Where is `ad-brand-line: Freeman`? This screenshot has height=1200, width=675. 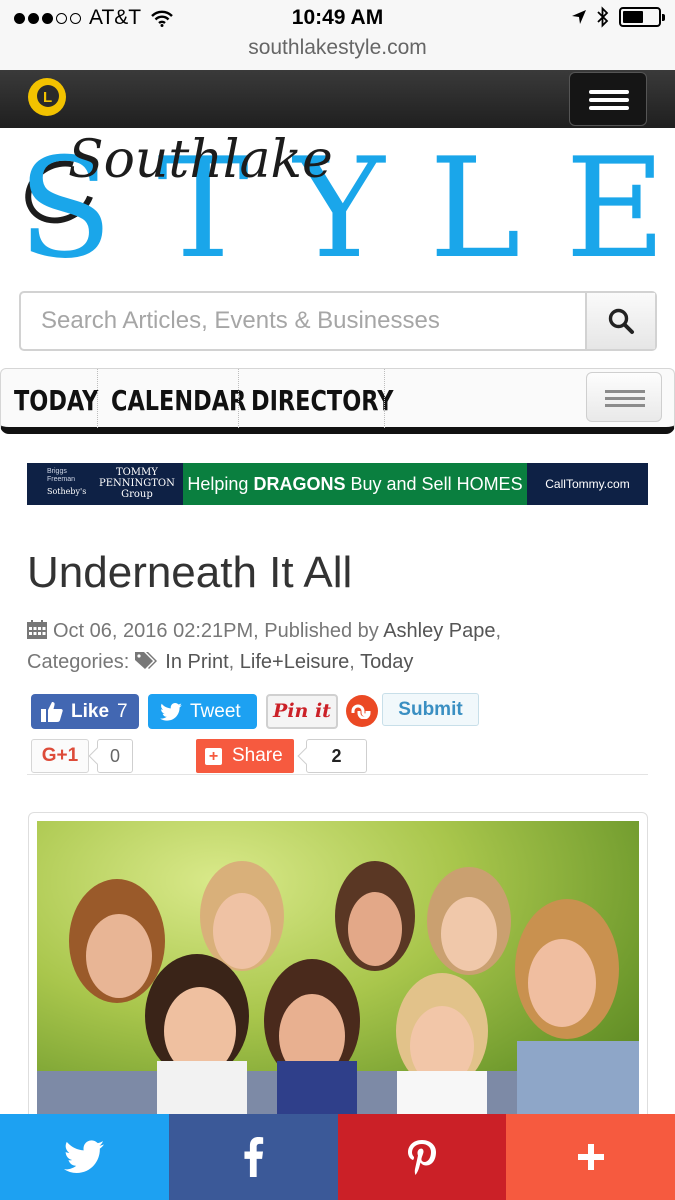 ad-brand-line: Freeman is located at coordinates (61, 479).